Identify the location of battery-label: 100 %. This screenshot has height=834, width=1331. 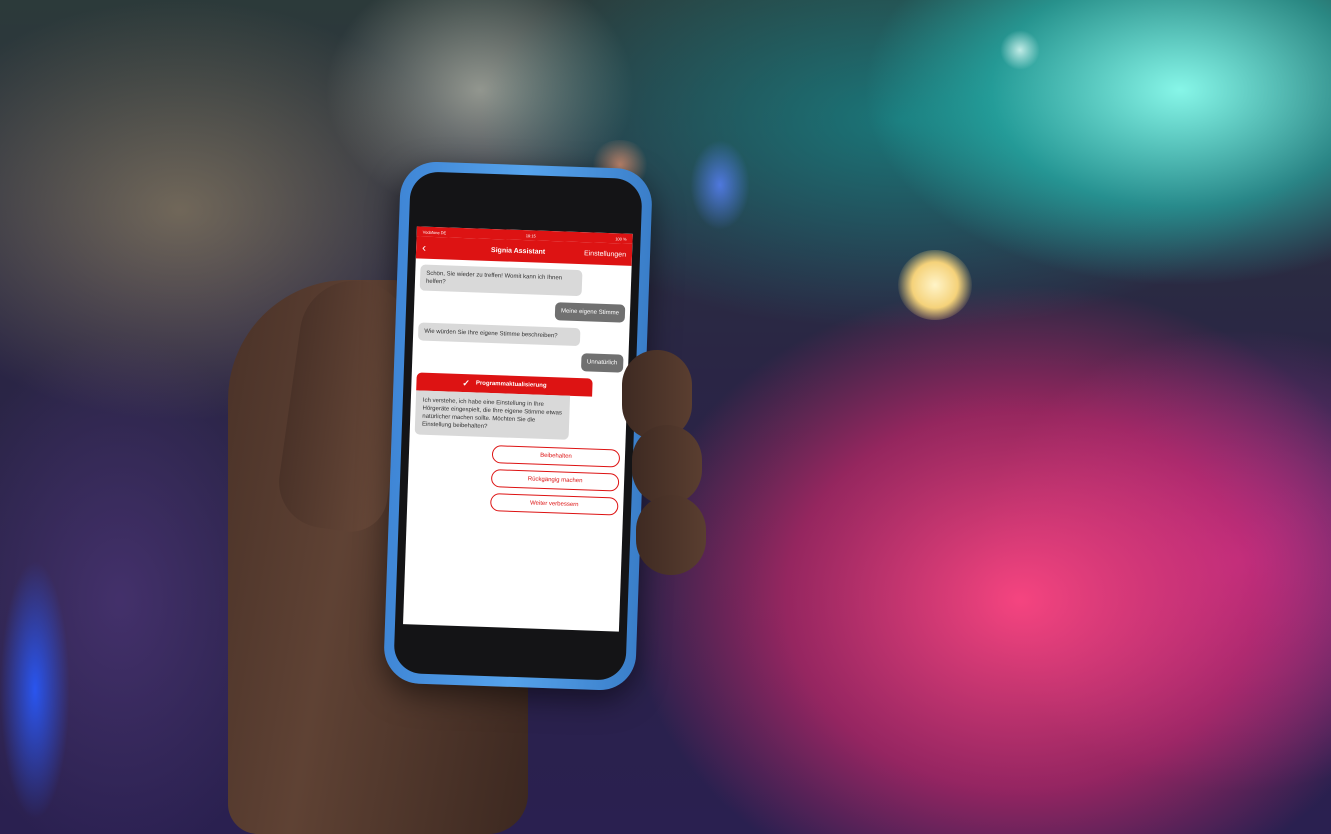
(621, 238).